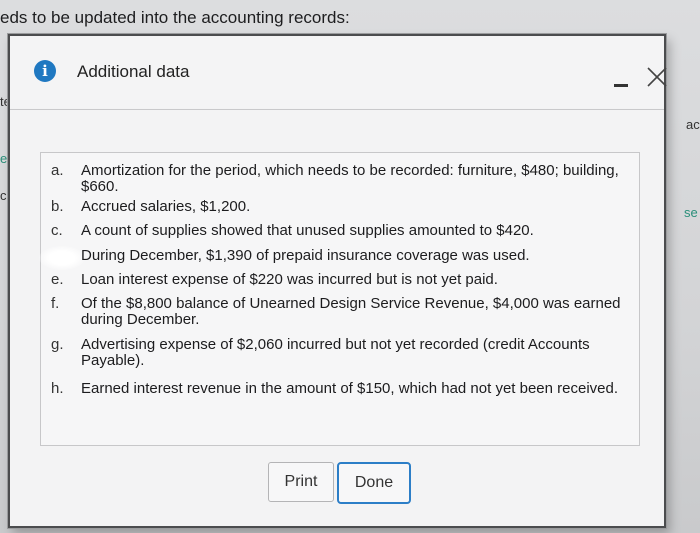 This screenshot has width=700, height=533. What do you see at coordinates (337, 109) in the screenshot?
I see `header-divider` at bounding box center [337, 109].